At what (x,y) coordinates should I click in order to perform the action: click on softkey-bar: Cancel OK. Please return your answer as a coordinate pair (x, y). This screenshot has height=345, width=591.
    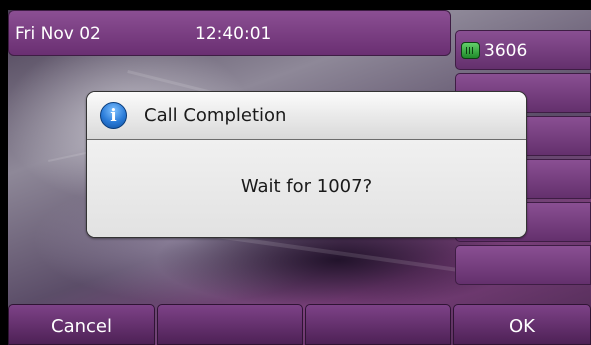
    Looking at the image, I should click on (299, 324).